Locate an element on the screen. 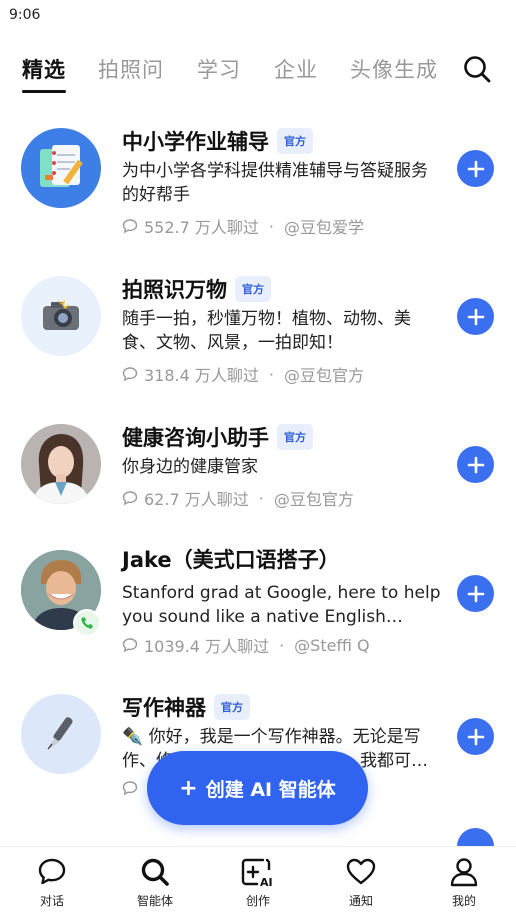 This screenshot has width=516, height=919. tab-avatar-gen: 头像生成 is located at coordinates (394, 69).